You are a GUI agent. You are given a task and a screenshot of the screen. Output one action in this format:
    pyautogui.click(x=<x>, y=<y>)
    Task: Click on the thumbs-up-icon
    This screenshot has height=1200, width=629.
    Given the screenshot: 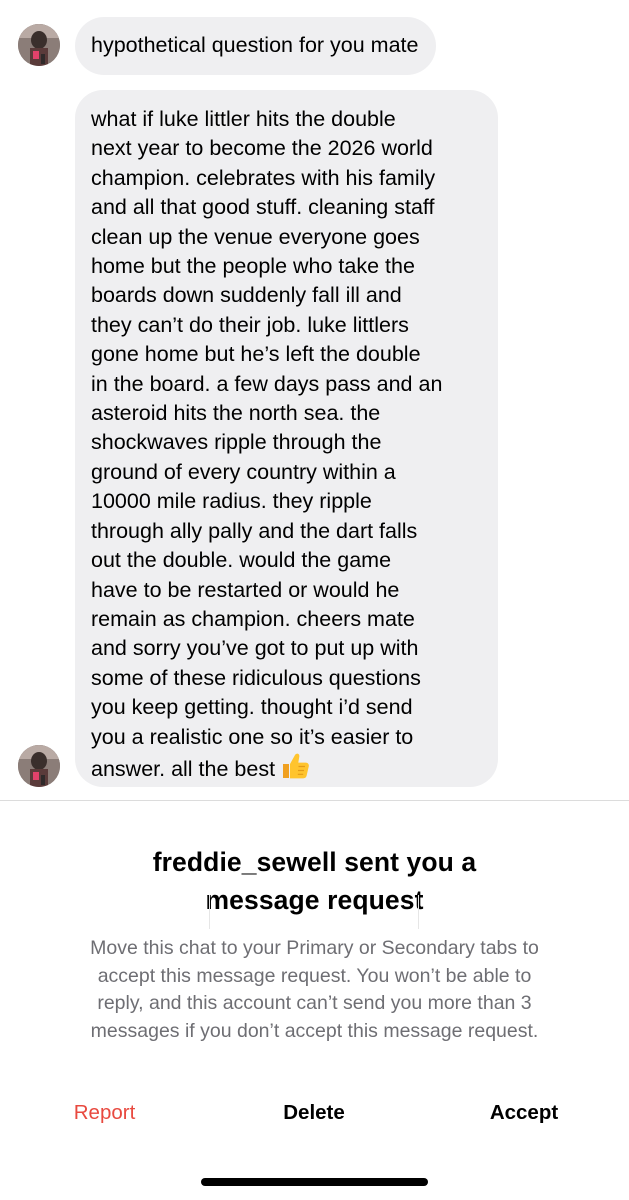 What is the action you would take?
    pyautogui.click(x=295, y=770)
    